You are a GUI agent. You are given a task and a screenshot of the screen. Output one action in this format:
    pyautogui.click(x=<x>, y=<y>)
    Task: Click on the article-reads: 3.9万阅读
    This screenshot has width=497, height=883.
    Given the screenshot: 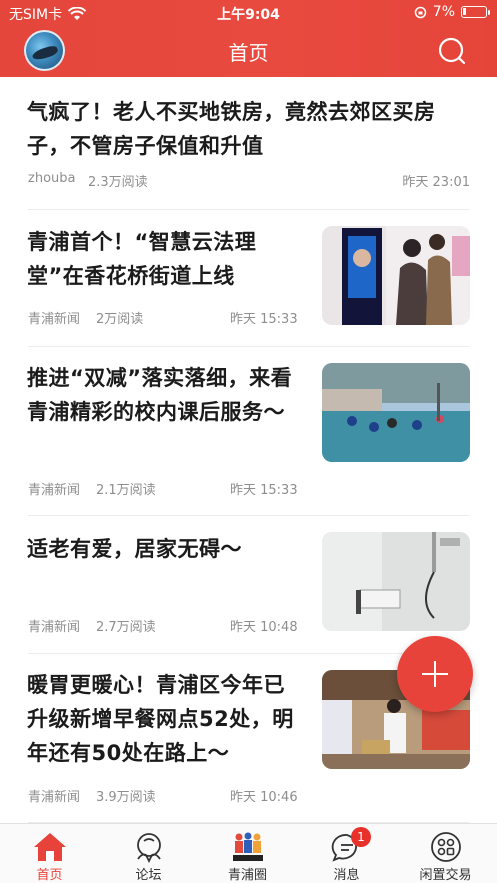 What is the action you would take?
    pyautogui.click(x=126, y=797)
    